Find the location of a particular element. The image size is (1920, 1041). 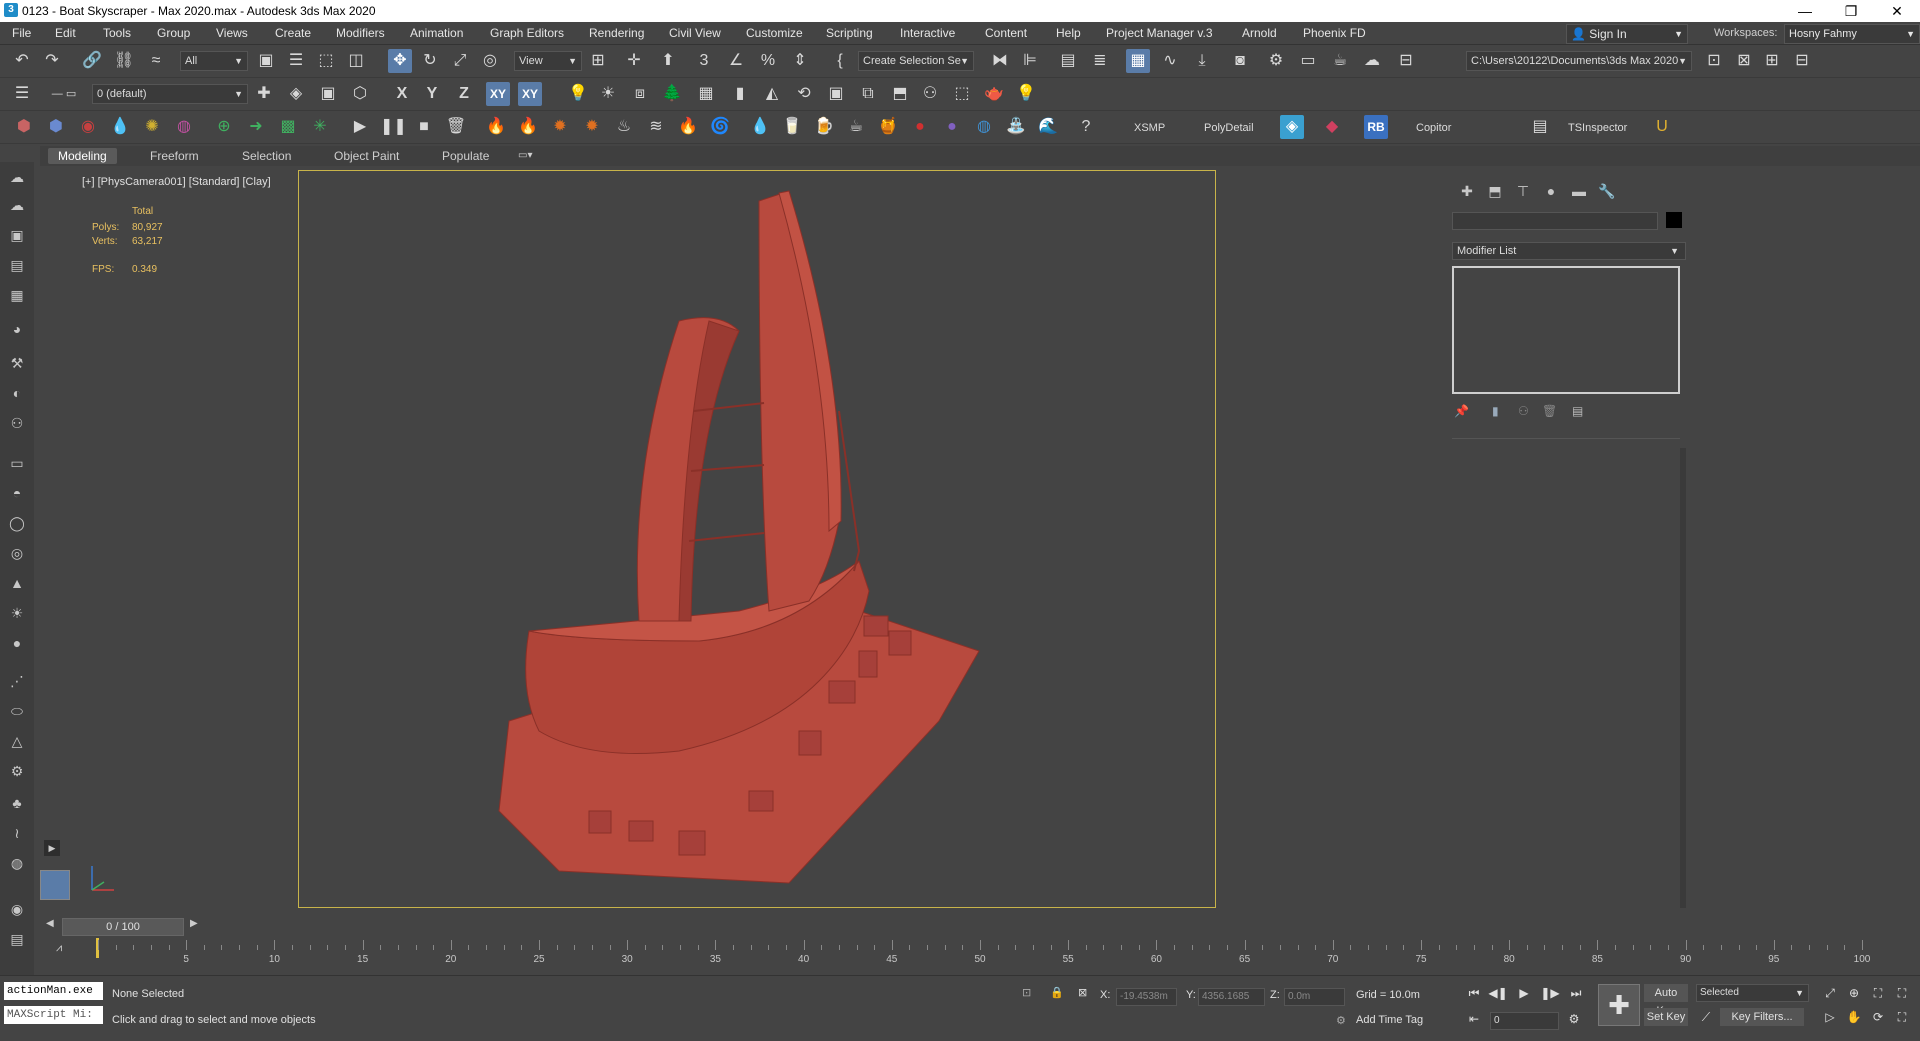

mirror-icon: ⧓ is located at coordinates (1000, 61).